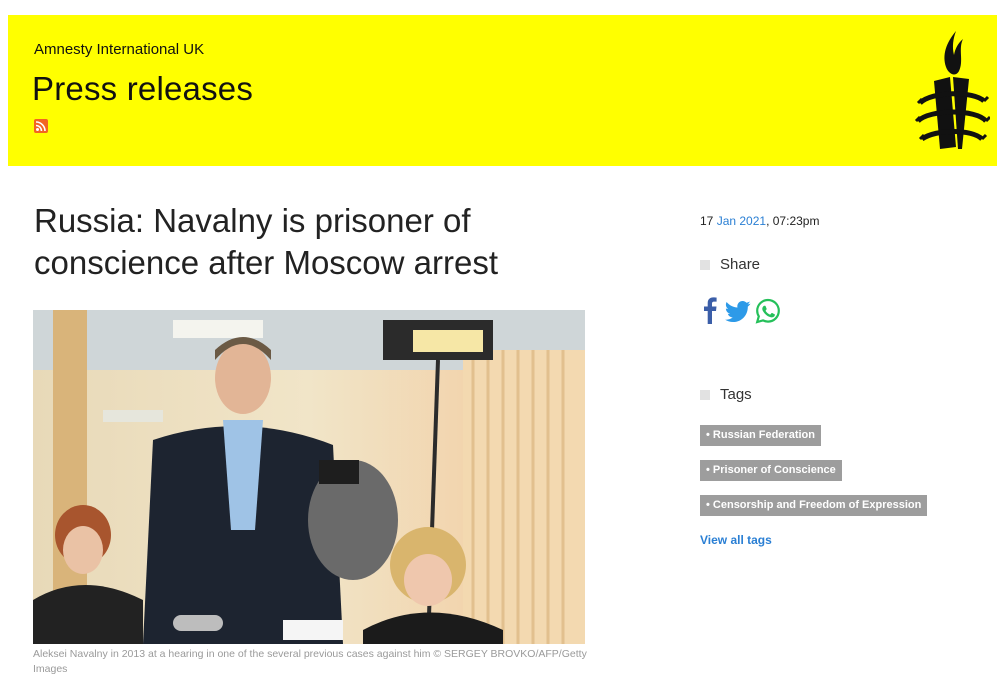 The height and width of the screenshot is (678, 997). Describe the element at coordinates (707, 221) in the screenshot. I see `date-day: 17` at that location.